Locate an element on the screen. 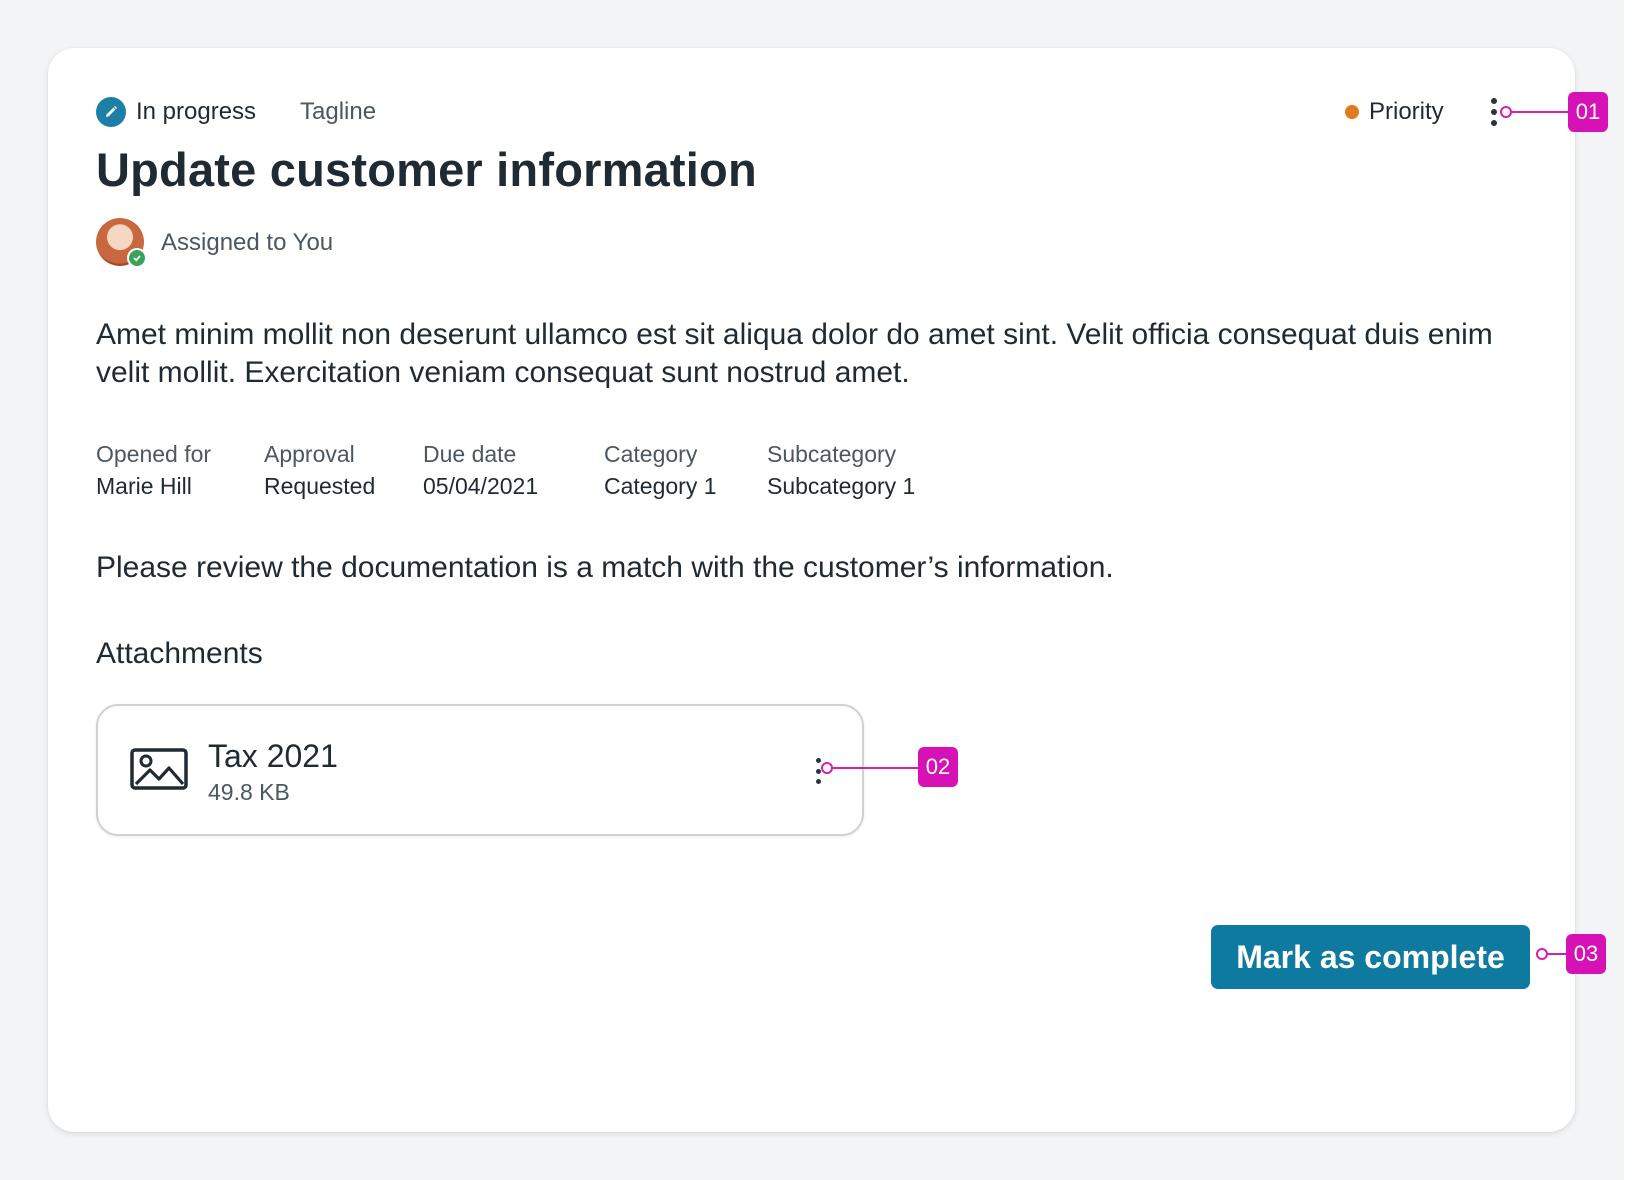 Image resolution: width=1644 pixels, height=1180 pixels. callout-badge-01: 01 is located at coordinates (1588, 112).